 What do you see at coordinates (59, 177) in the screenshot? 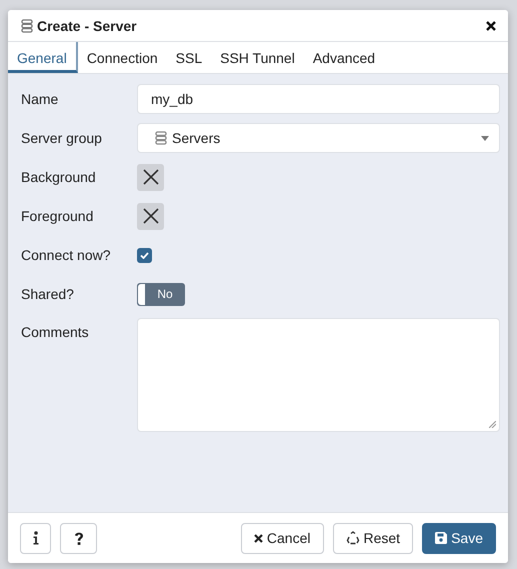
I see `field-label: Background` at bounding box center [59, 177].